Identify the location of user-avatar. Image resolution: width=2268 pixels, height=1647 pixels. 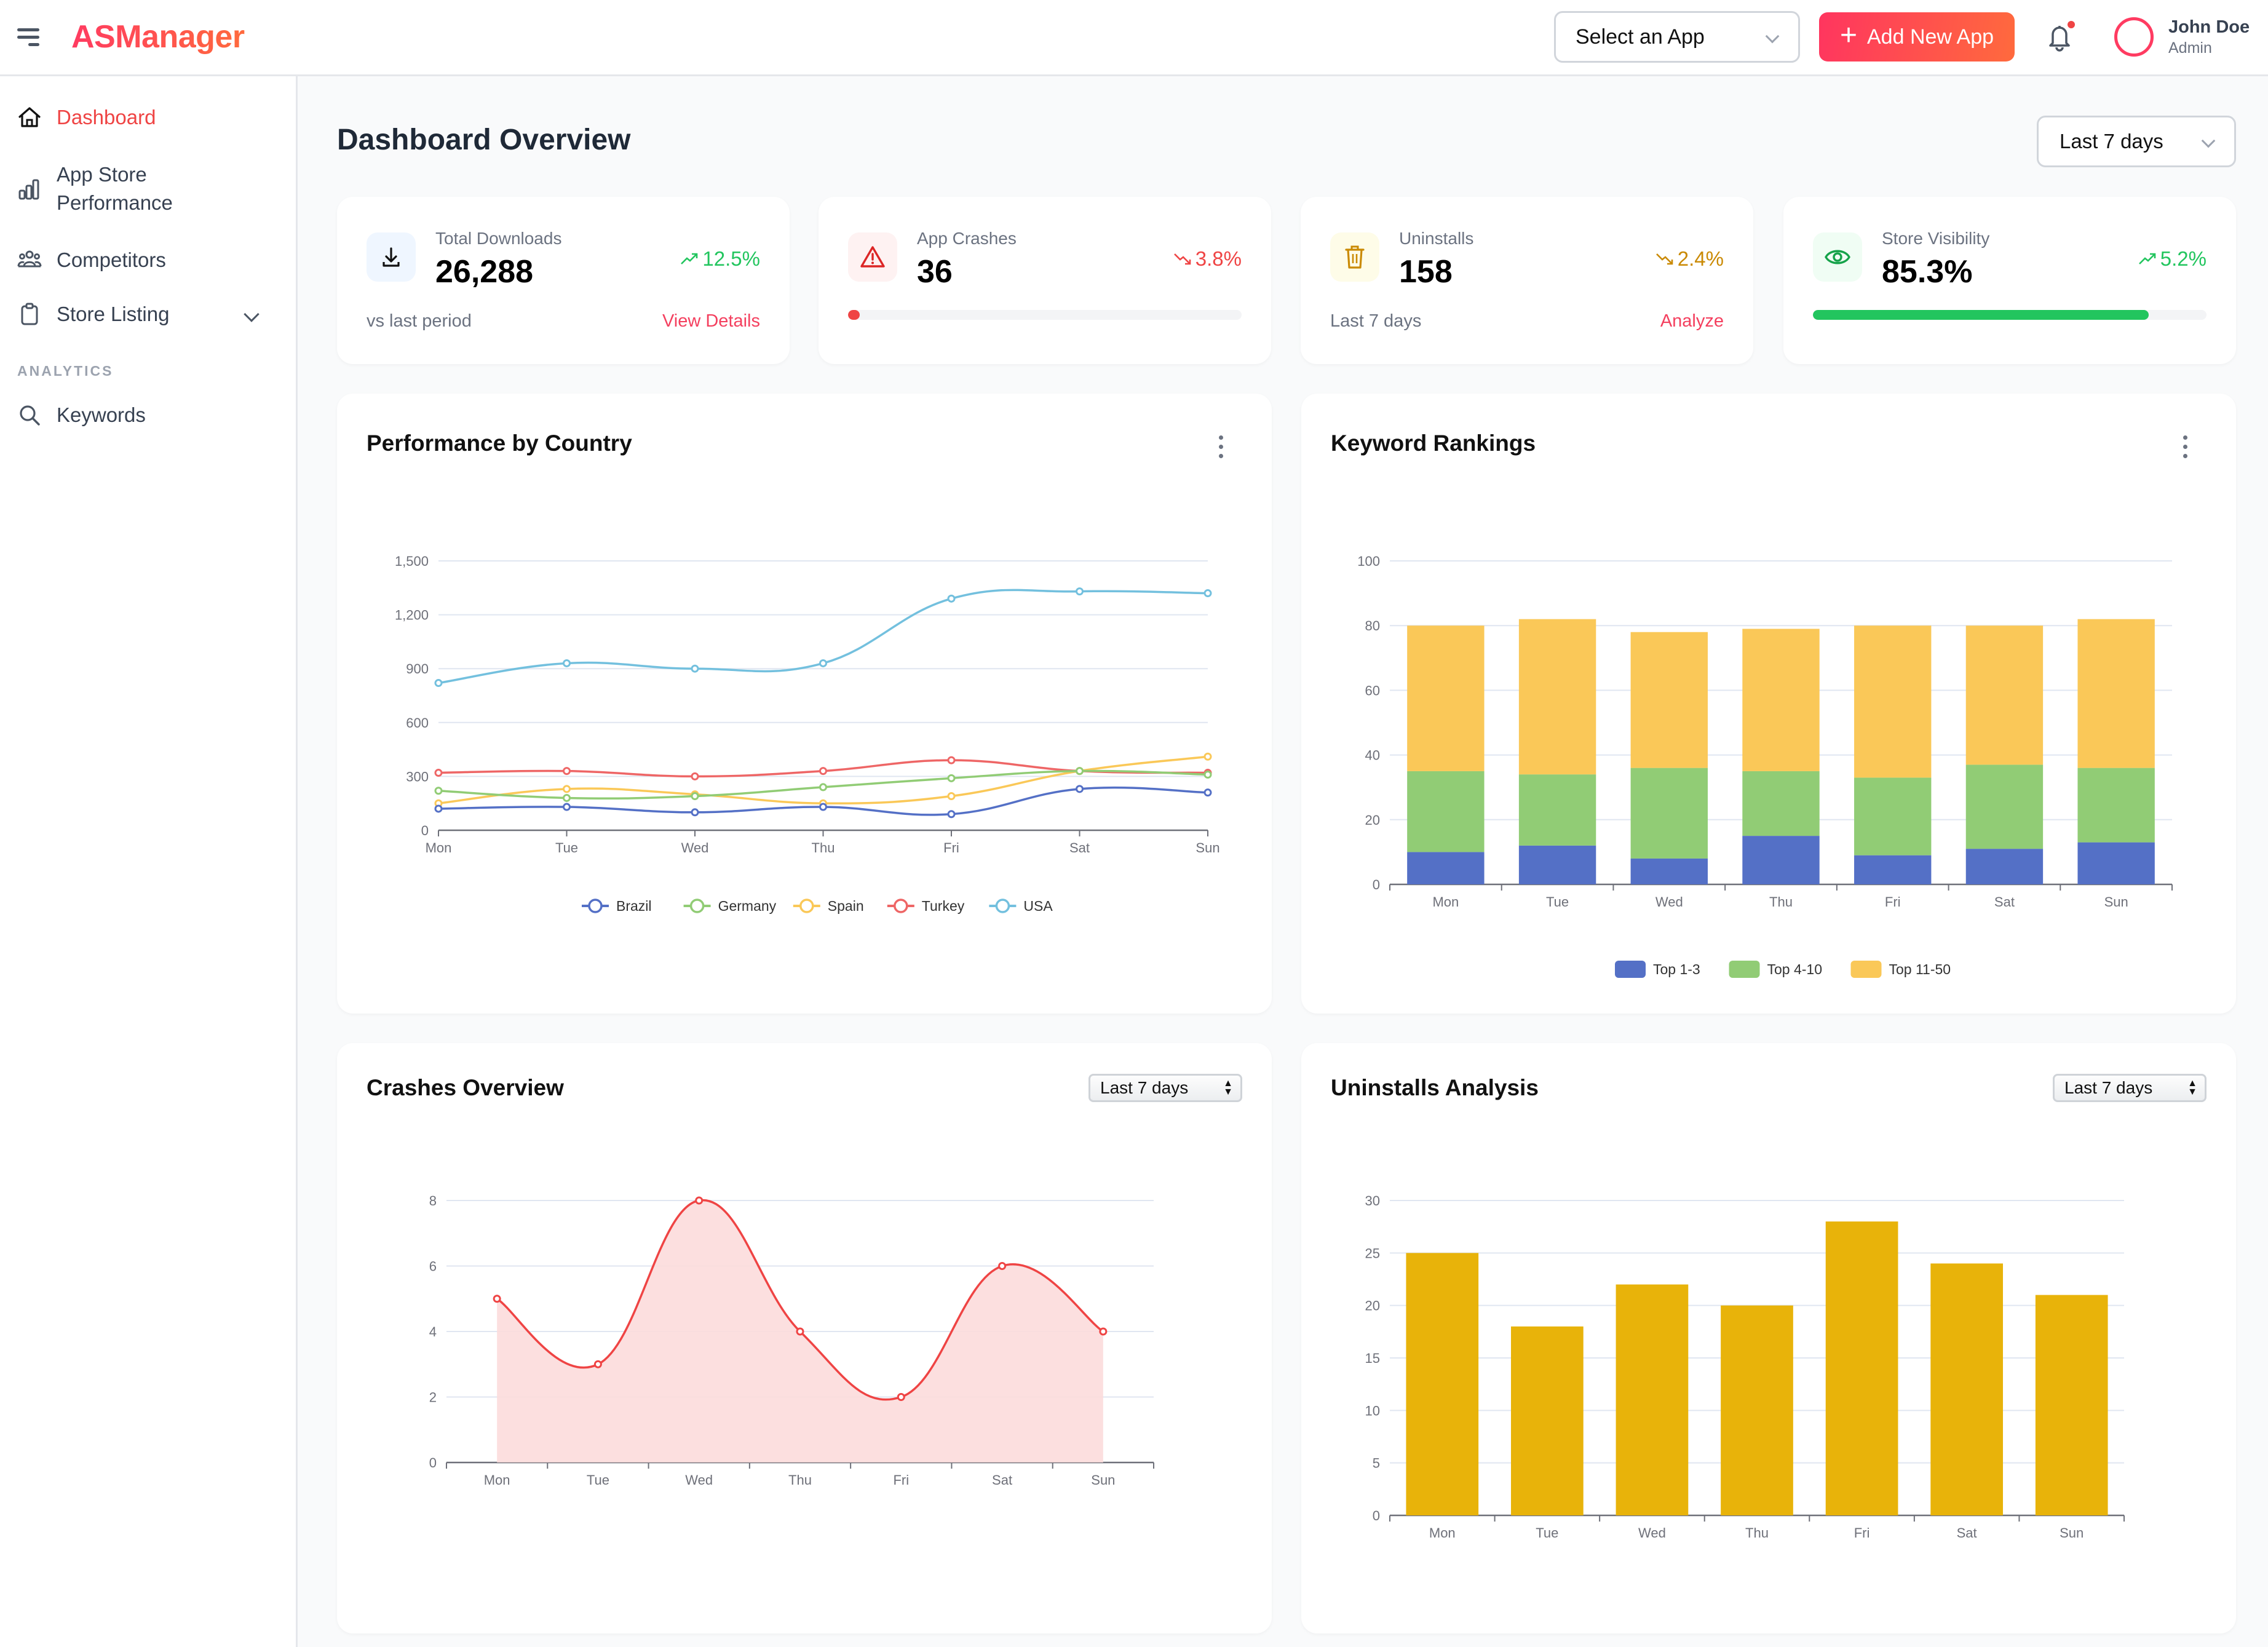
(2134, 37).